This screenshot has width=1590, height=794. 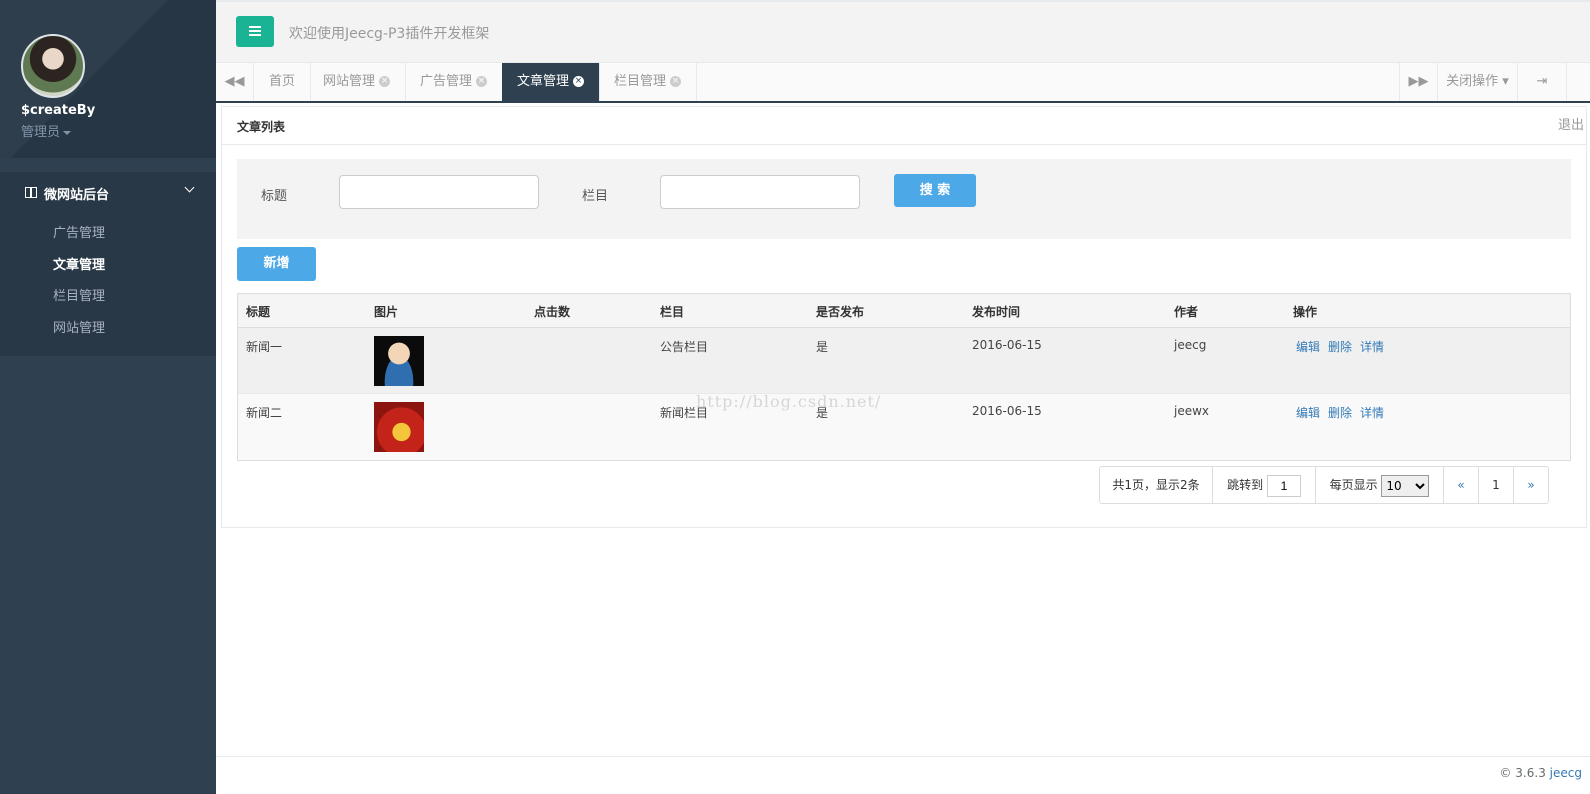 I want to click on tab-scroll-right-button: ▶▶, so click(x=1418, y=82).